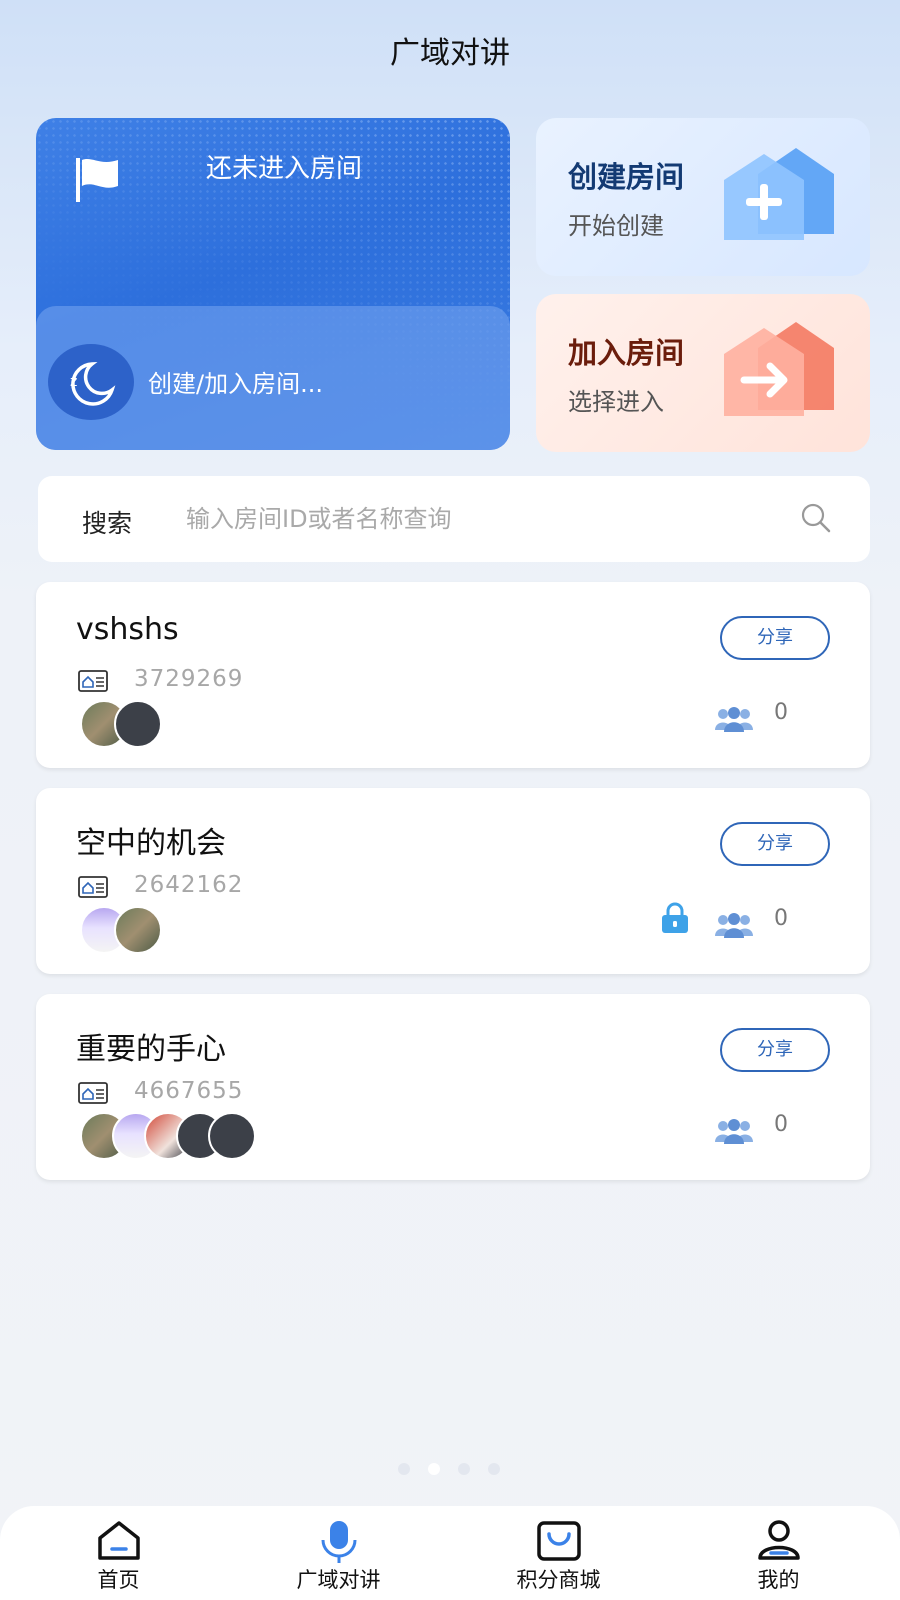 Image resolution: width=900 pixels, height=1600 pixels. What do you see at coordinates (434, 1469) in the screenshot?
I see `page-dot-active` at bounding box center [434, 1469].